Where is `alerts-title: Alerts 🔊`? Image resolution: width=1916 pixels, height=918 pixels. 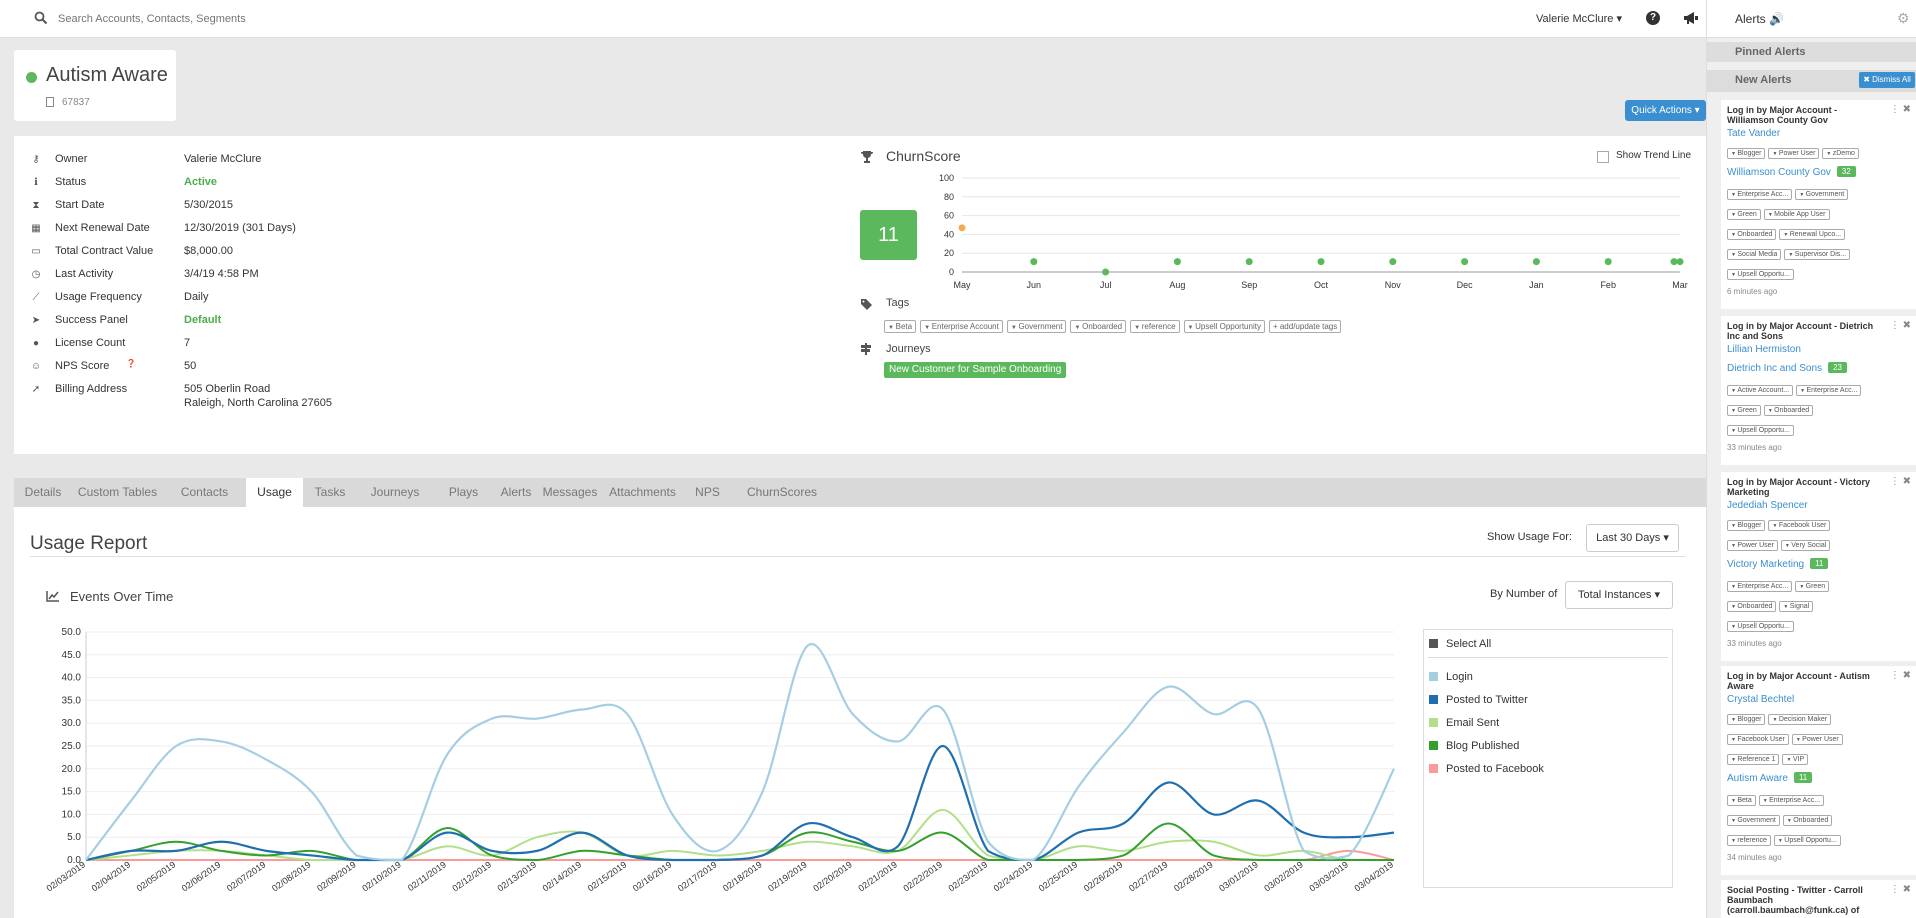
alerts-title: Alerts 🔊 is located at coordinates (1759, 19).